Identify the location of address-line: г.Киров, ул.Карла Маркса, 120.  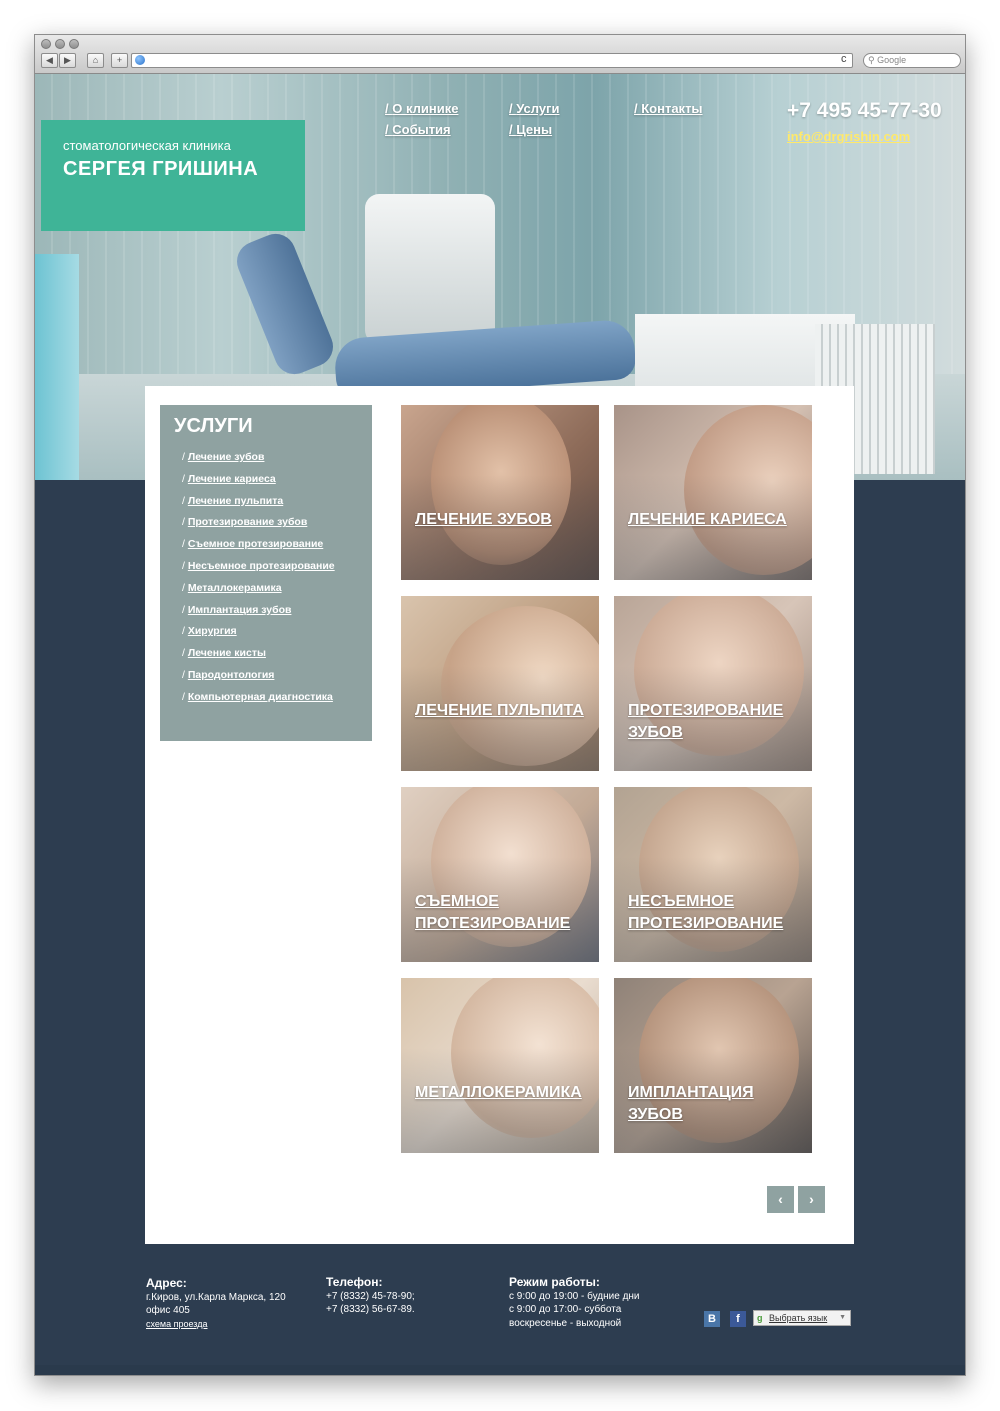
(216, 1297).